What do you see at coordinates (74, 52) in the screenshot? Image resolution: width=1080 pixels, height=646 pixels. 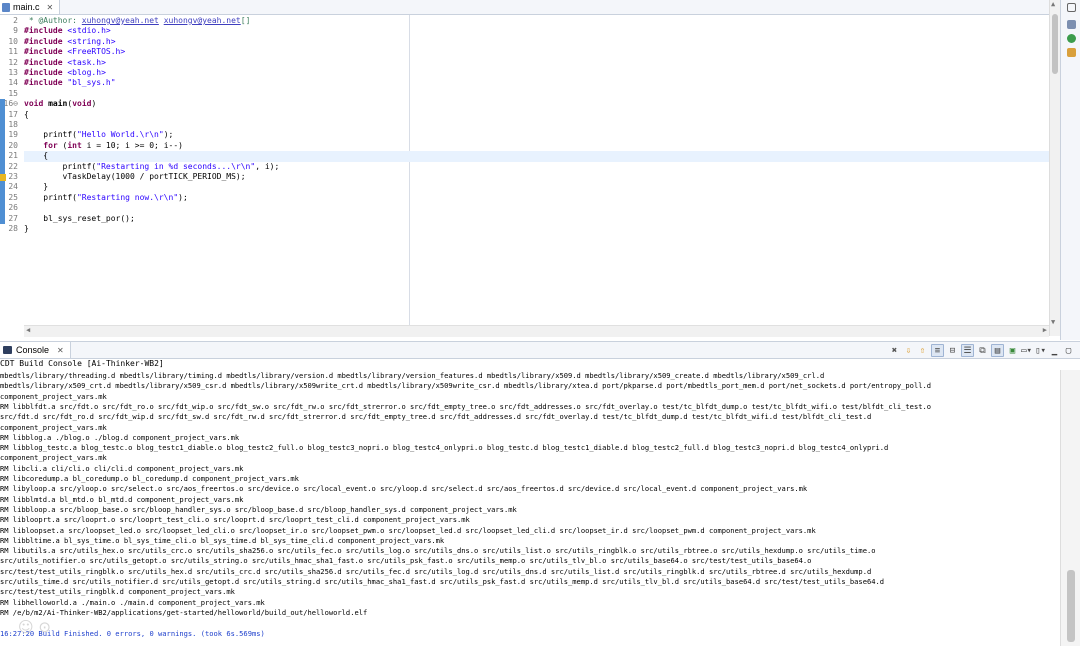 I see `code-line: #include <FreeRTOS.h>` at bounding box center [74, 52].